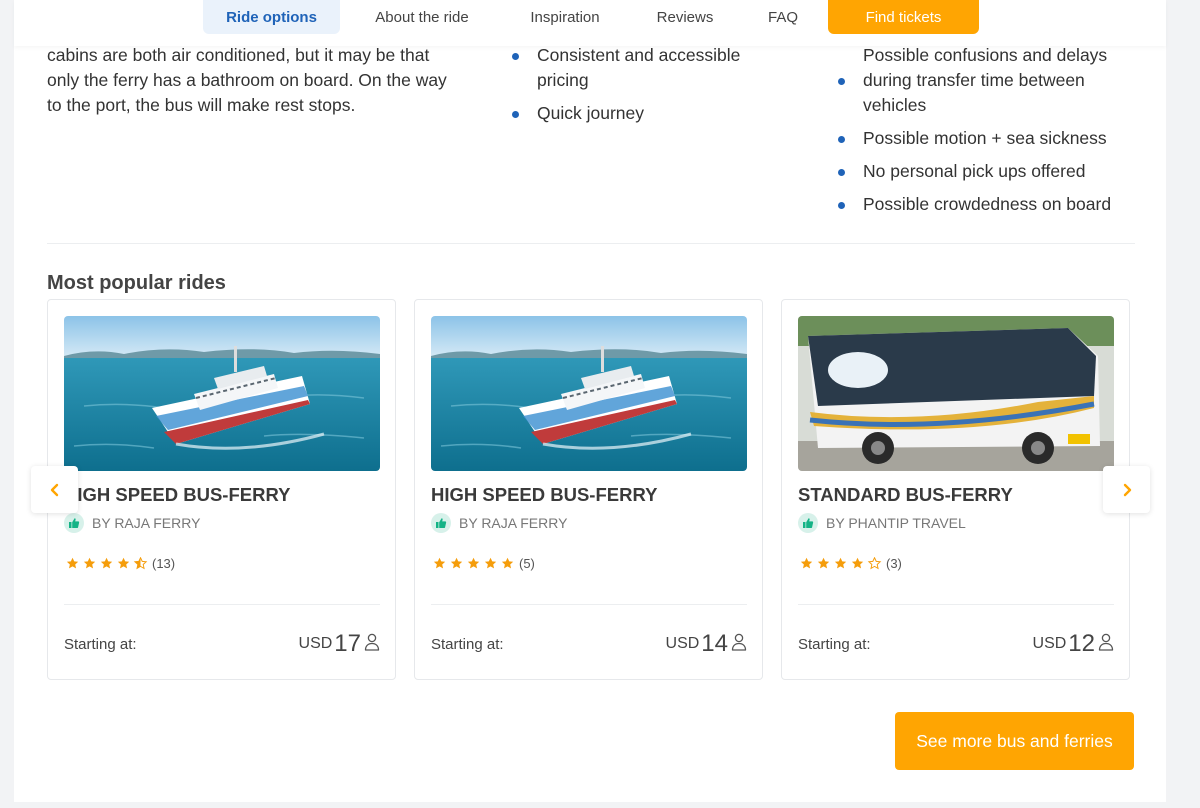 Image resolution: width=1200 pixels, height=808 pixels. Describe the element at coordinates (987, 171) in the screenshot. I see `list-item: No personal pick ups offered` at that location.